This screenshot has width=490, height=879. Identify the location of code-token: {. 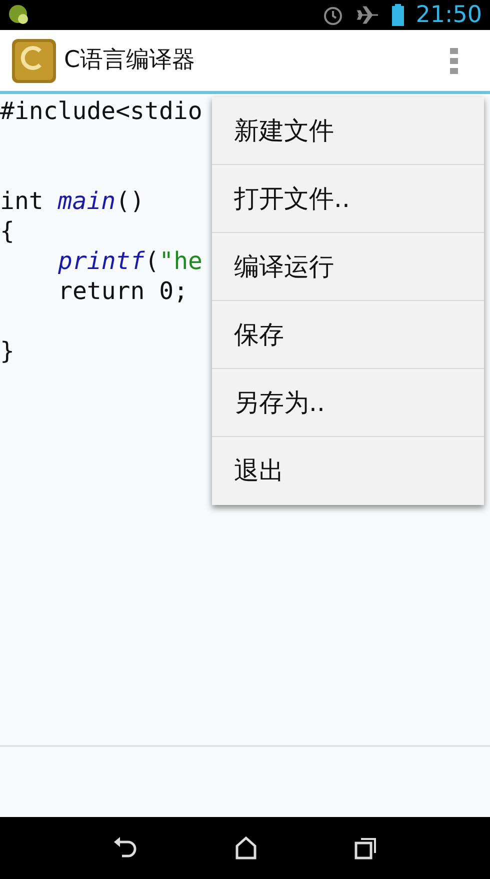
(7, 231).